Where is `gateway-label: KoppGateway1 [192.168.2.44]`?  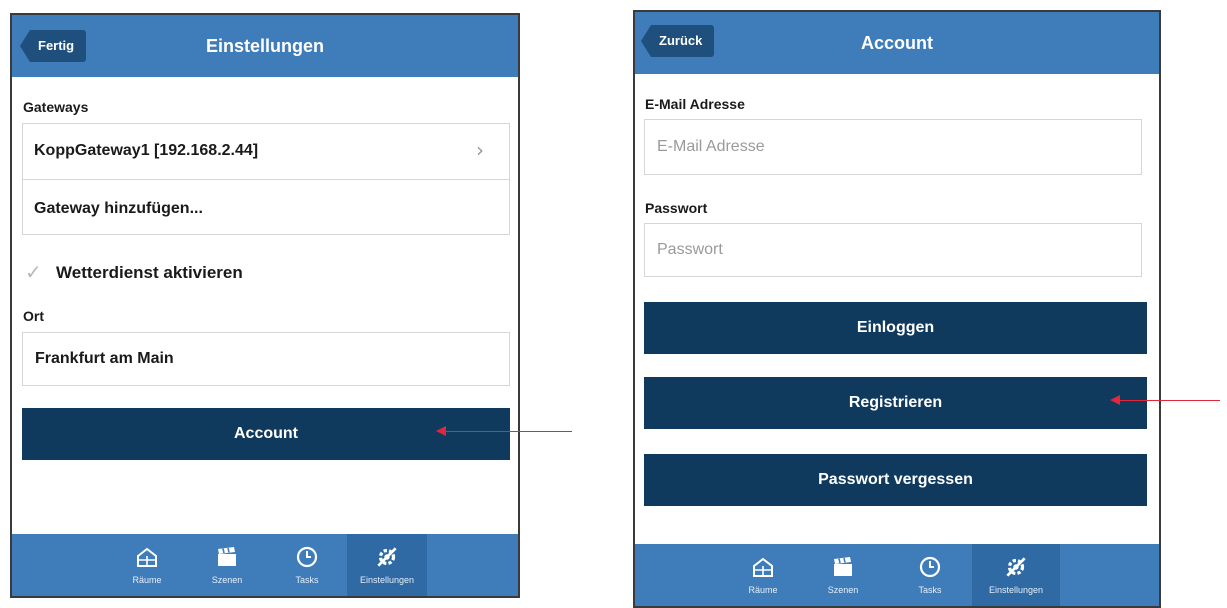 gateway-label: KoppGateway1 [192.168.2.44] is located at coordinates (146, 150).